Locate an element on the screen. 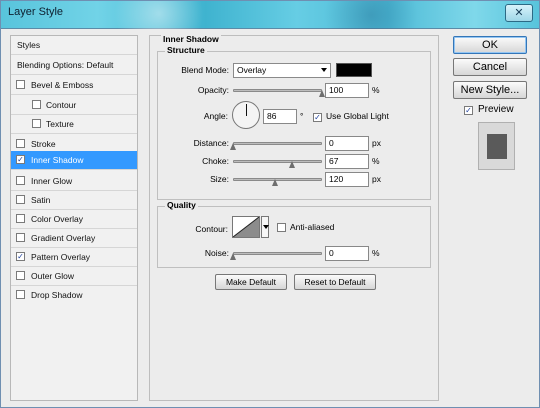 This screenshot has height=408, width=540. title-bar-shade is located at coordinates (371, 15).